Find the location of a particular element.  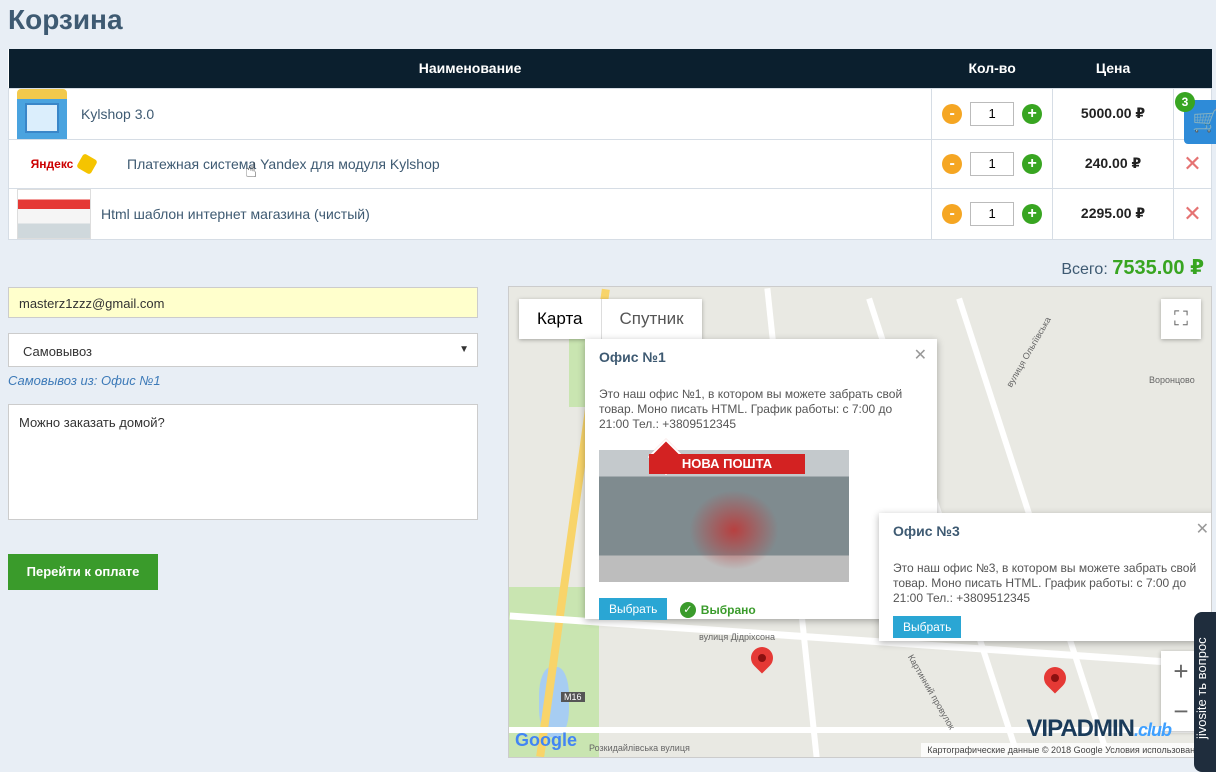

price: 2295.00 ₽ is located at coordinates (1113, 213).